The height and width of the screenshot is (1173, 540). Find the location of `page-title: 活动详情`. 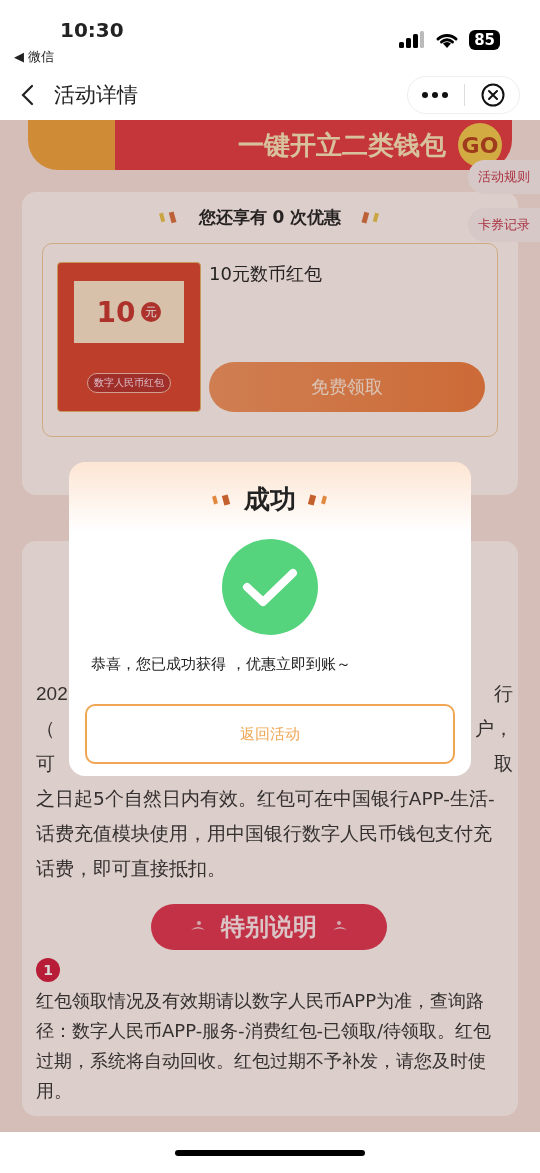

page-title: 活动详情 is located at coordinates (96, 95).